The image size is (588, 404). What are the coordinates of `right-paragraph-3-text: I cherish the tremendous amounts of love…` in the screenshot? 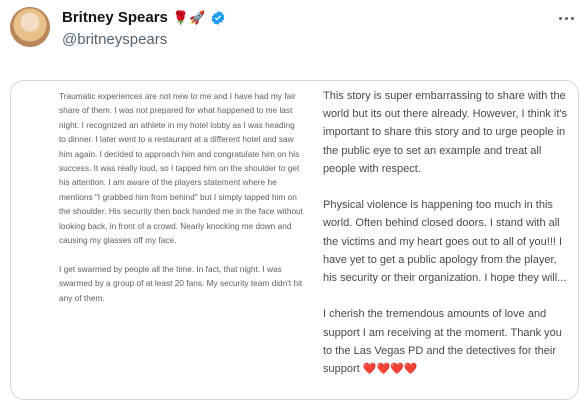 It's located at (442, 342).